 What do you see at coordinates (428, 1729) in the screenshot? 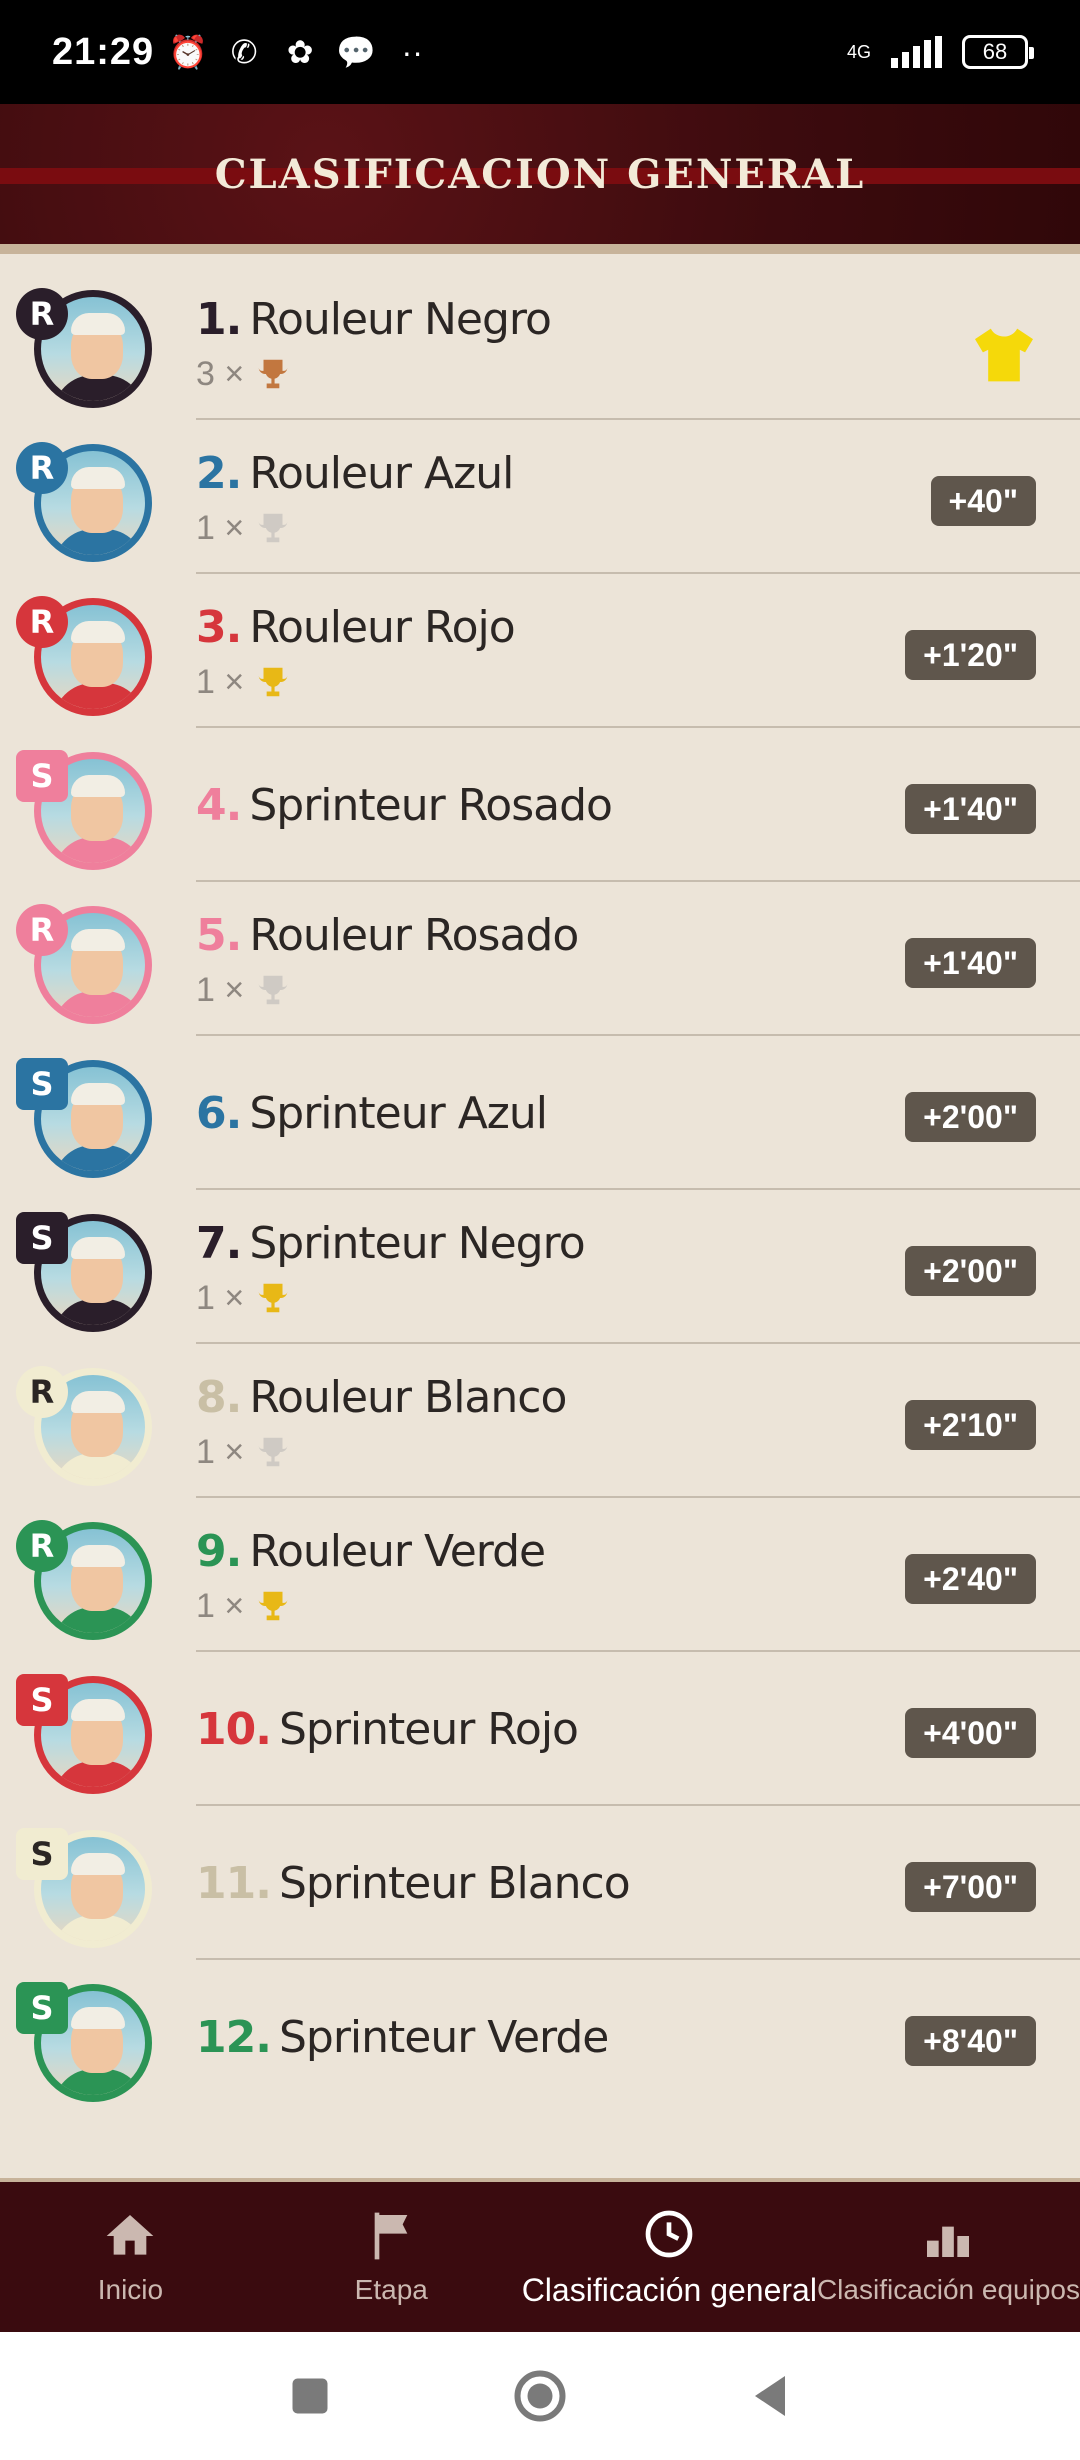
I see `rider-name-text: Sprinteur Rojo` at bounding box center [428, 1729].